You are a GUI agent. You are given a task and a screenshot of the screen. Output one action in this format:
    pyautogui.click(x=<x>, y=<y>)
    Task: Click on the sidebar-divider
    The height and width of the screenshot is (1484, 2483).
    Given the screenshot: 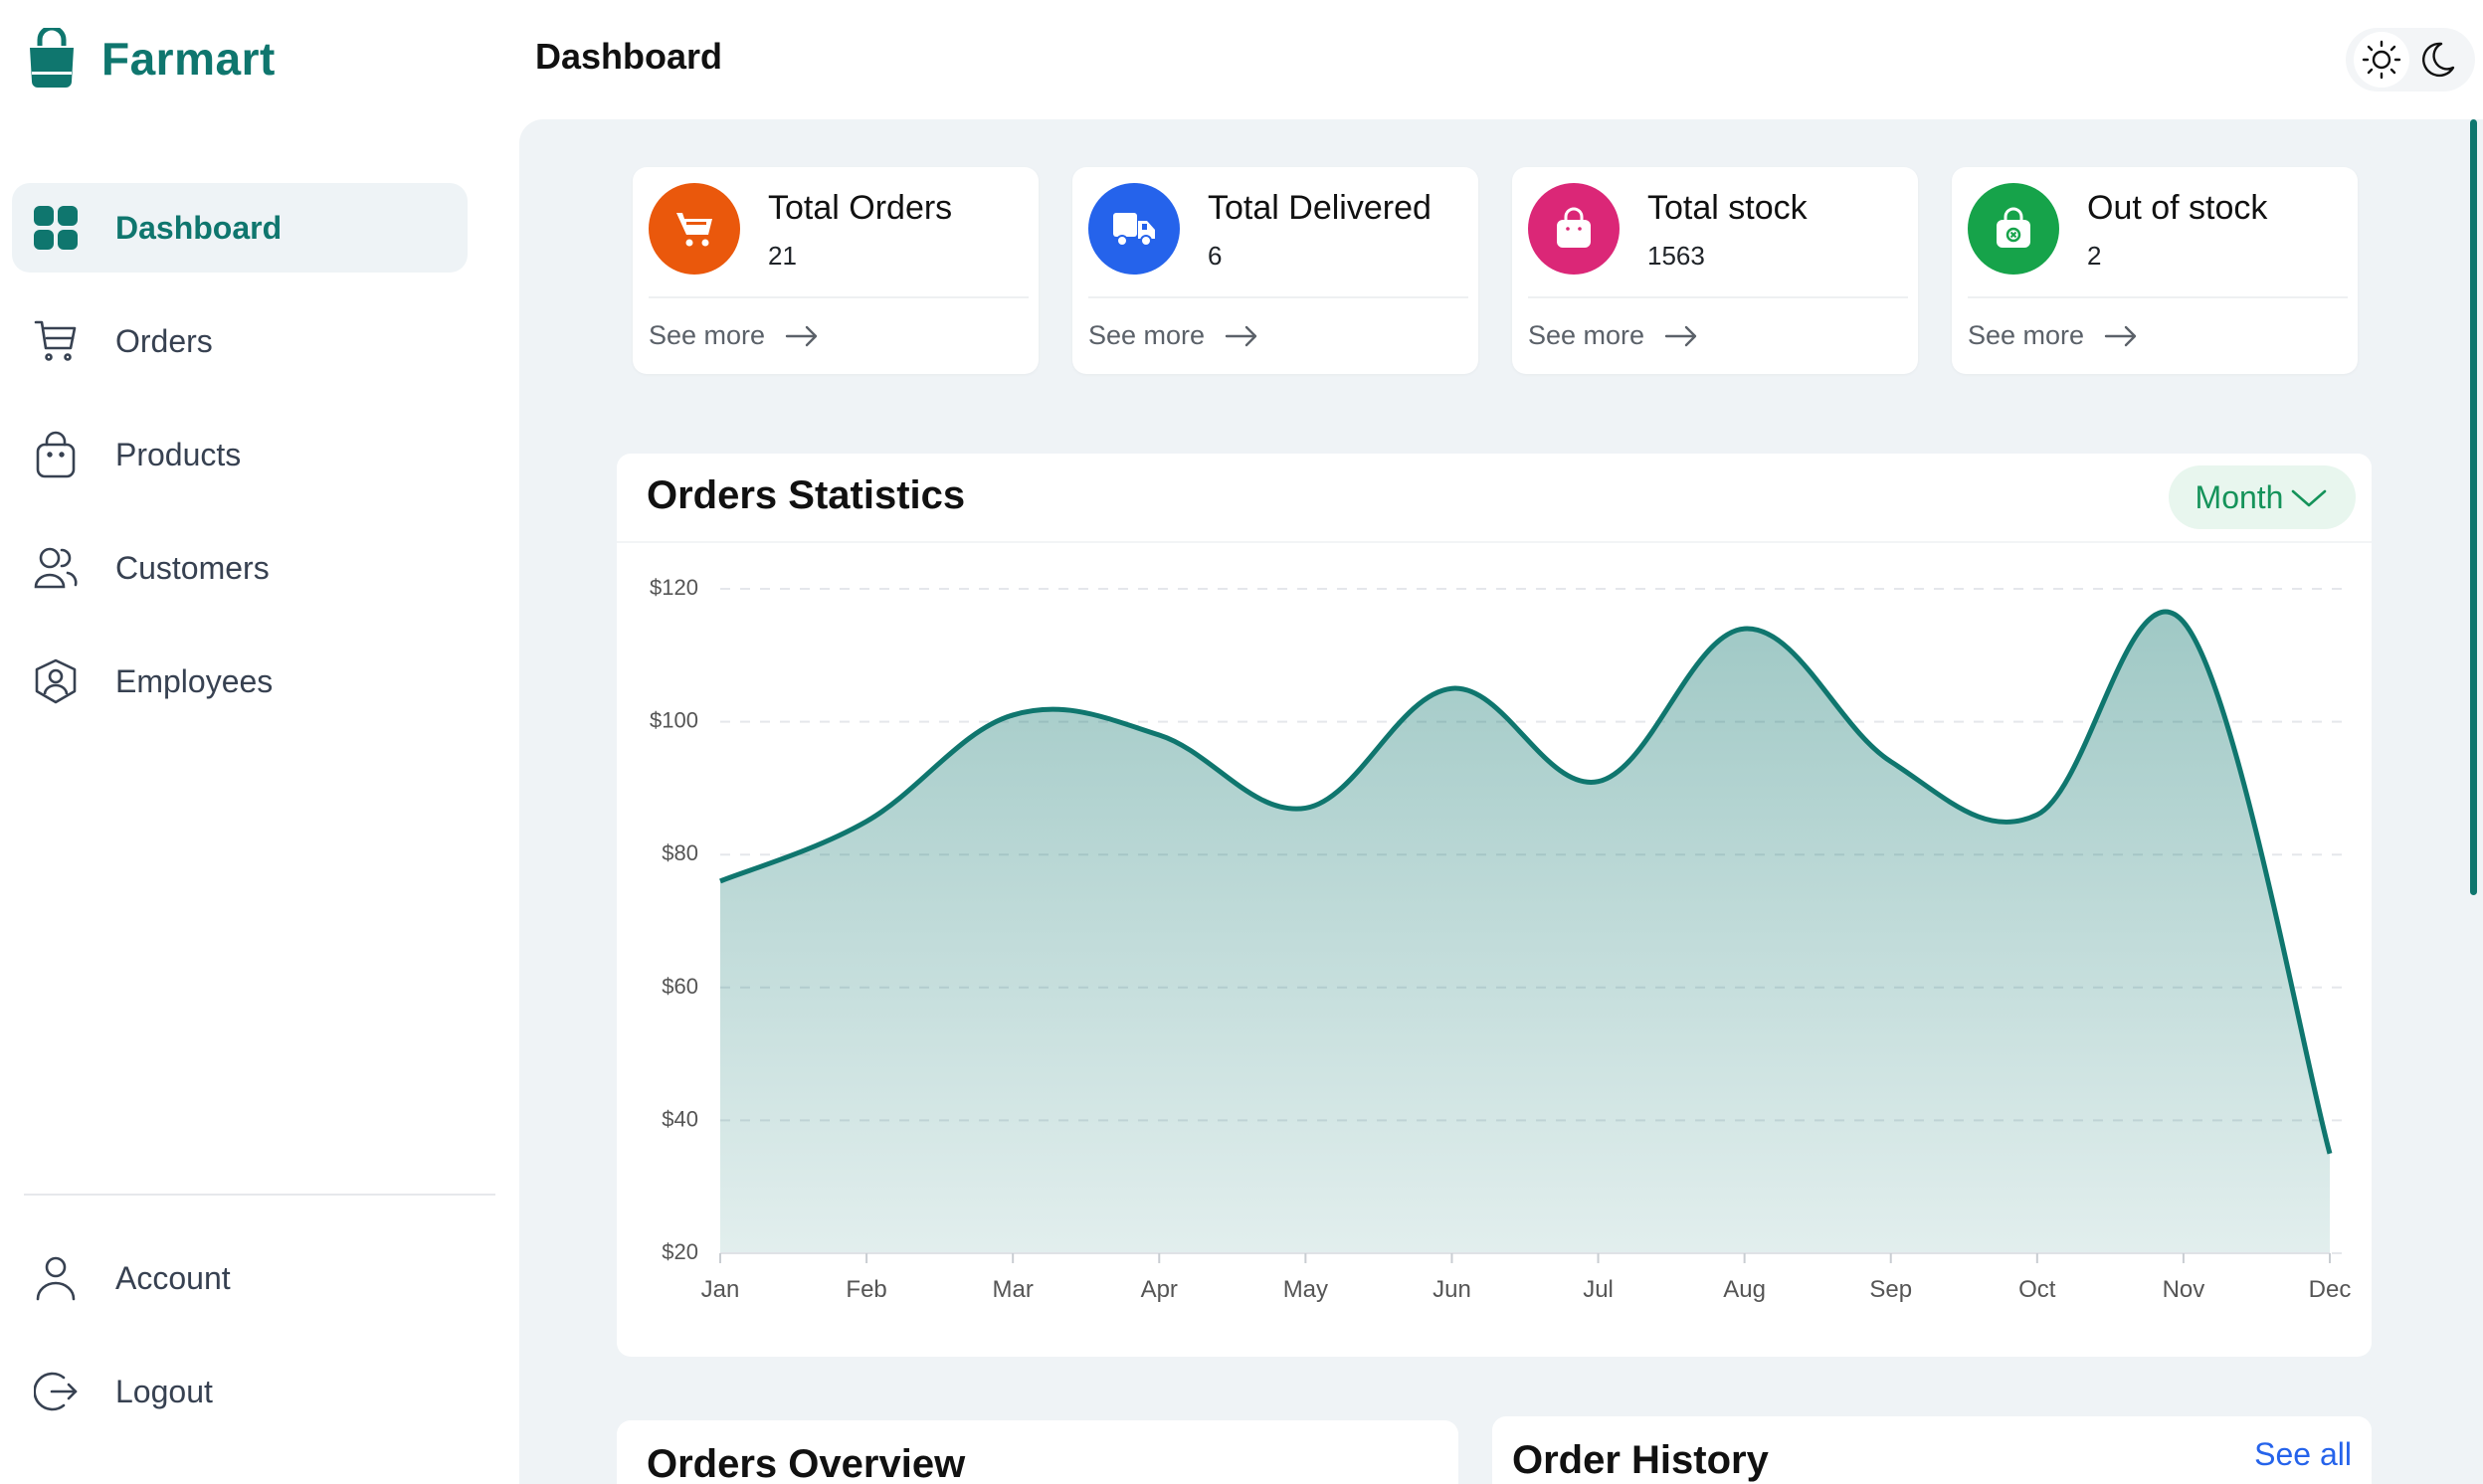 What is the action you would take?
    pyautogui.click(x=259, y=1195)
    